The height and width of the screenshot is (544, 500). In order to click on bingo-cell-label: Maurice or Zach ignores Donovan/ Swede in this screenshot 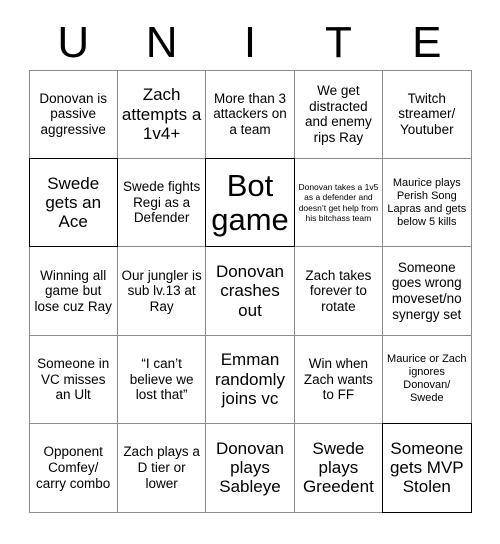, I will do `click(427, 379)`.